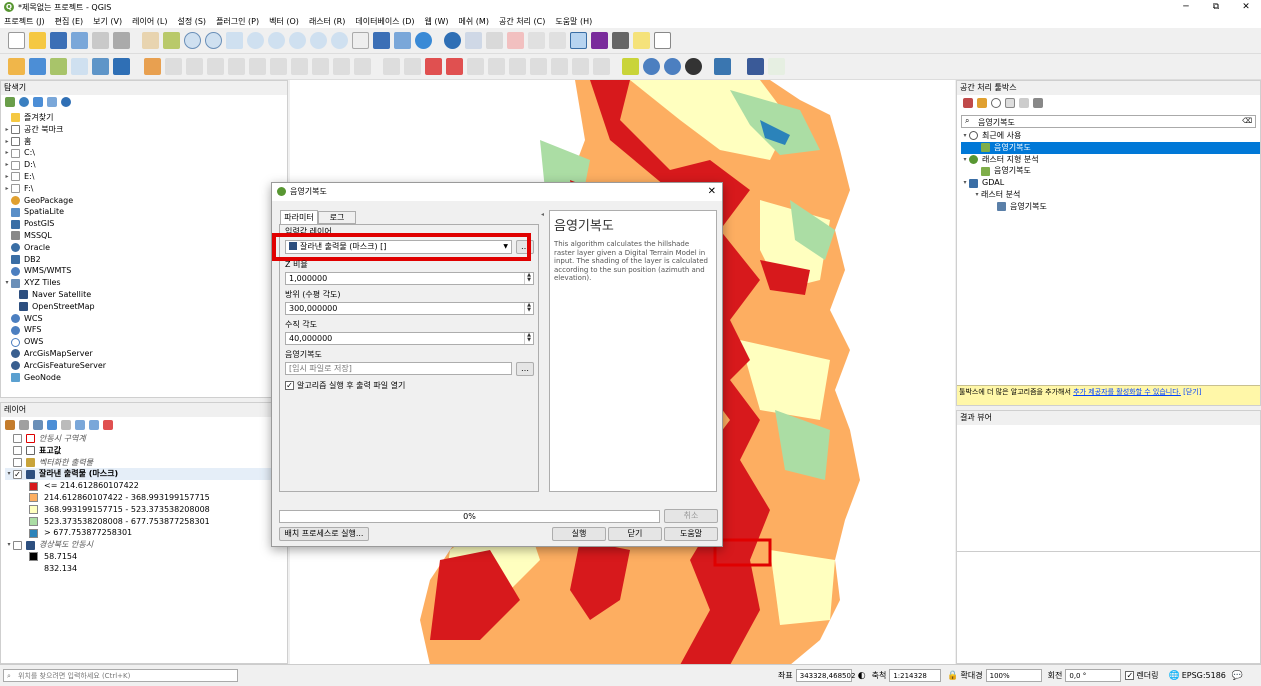 The image size is (1261, 686). What do you see at coordinates (1204, 675) in the screenshot?
I see `crs-label: EPSG:5186` at bounding box center [1204, 675].